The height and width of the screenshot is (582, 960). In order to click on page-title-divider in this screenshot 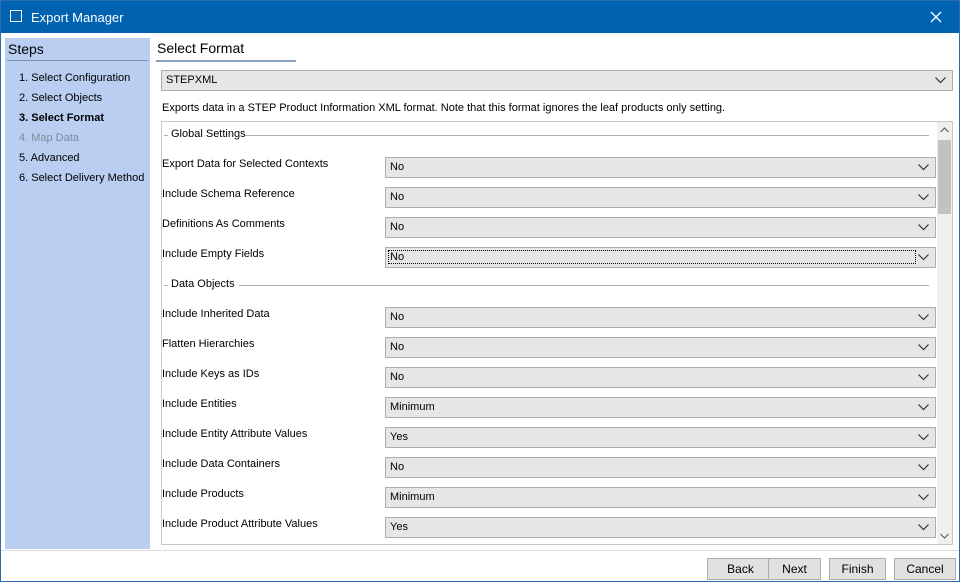, I will do `click(226, 61)`.